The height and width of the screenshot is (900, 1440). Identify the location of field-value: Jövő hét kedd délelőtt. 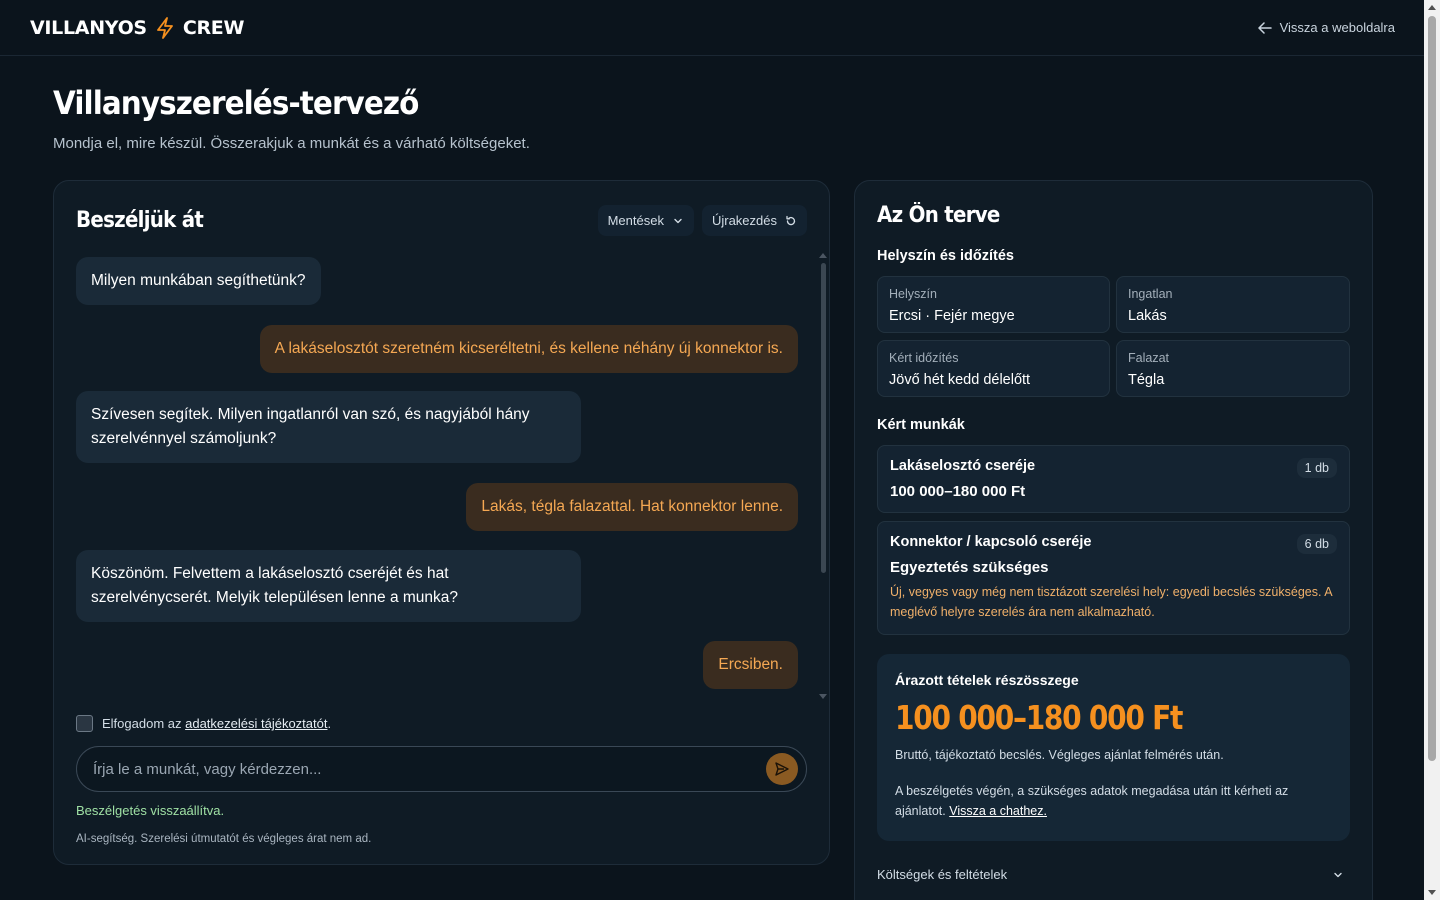
(960, 380).